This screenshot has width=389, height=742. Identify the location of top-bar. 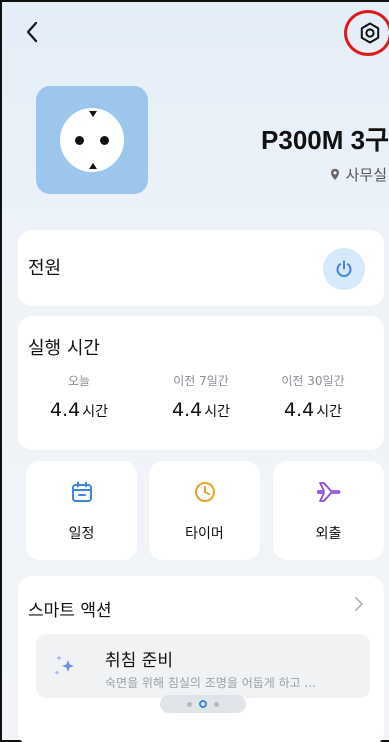
(194, 32).